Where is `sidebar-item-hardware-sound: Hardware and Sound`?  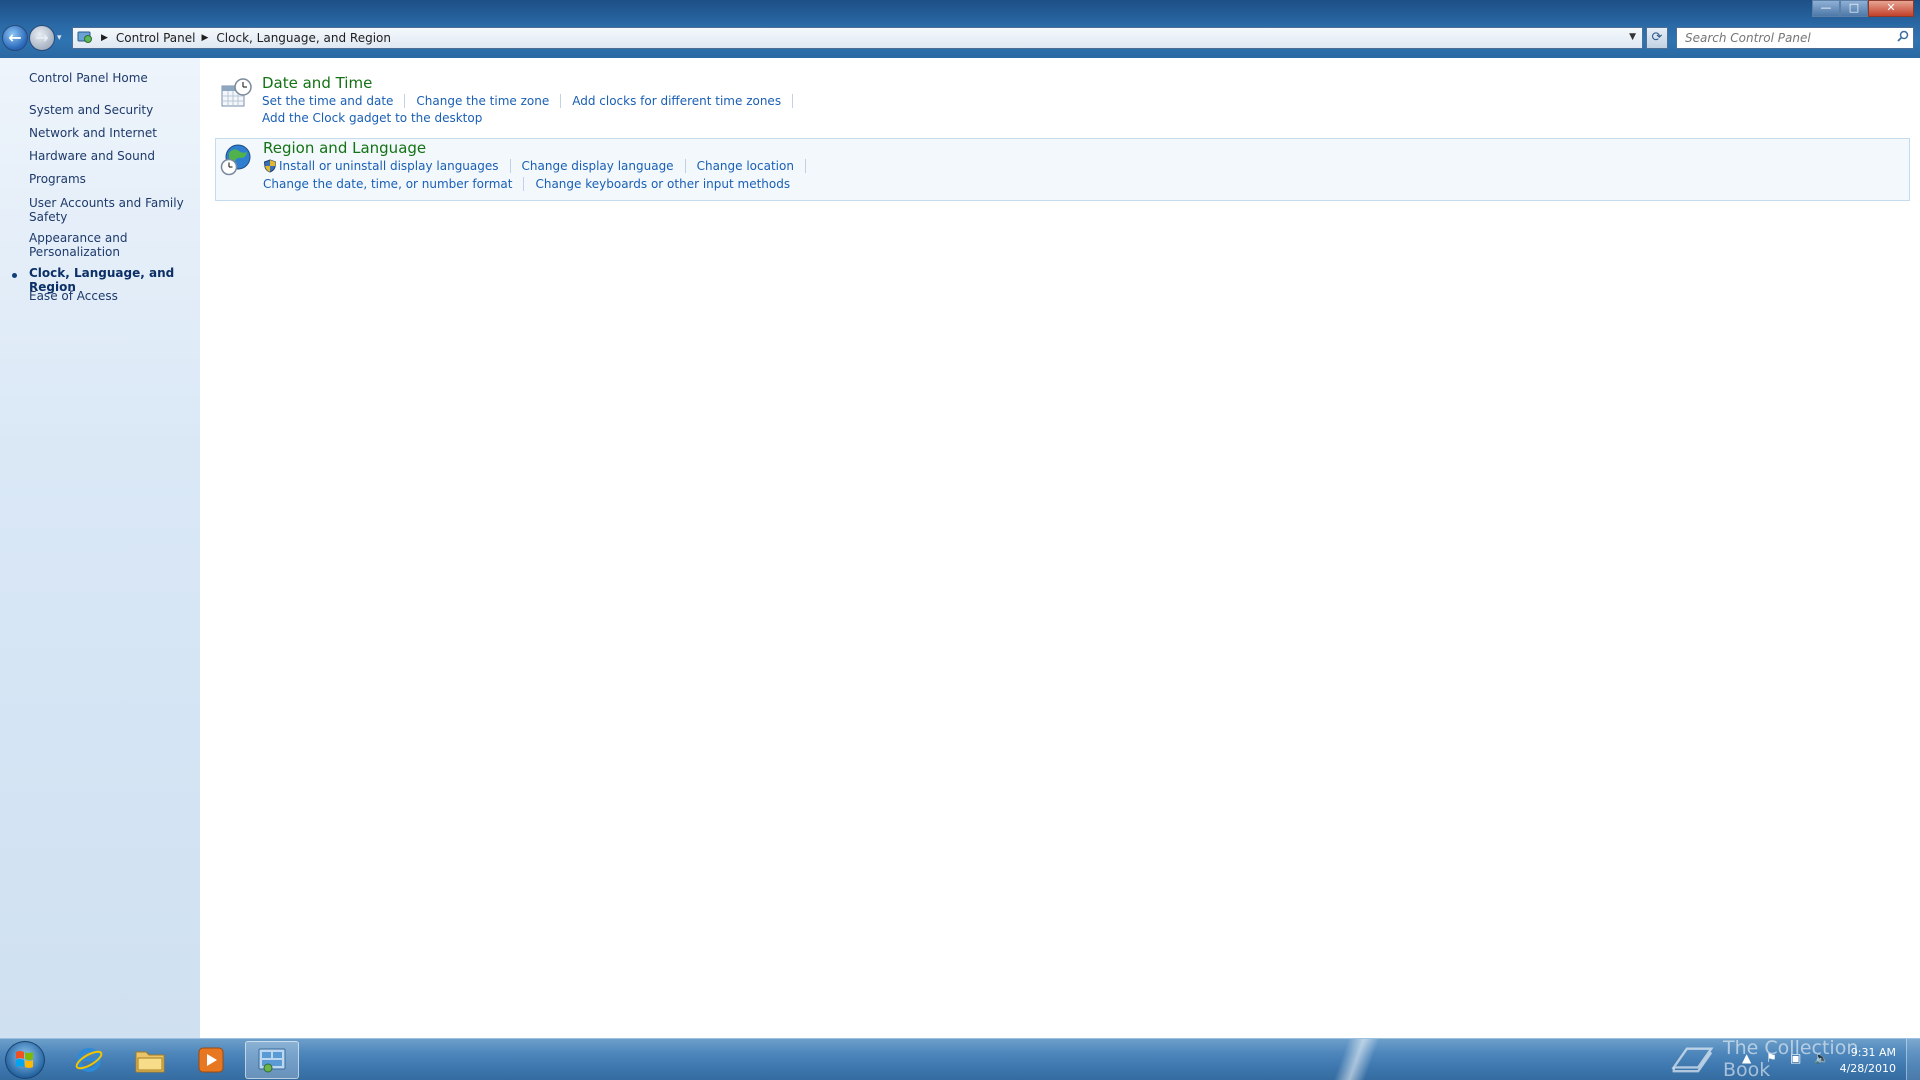 sidebar-item-hardware-sound: Hardware and Sound is located at coordinates (111, 156).